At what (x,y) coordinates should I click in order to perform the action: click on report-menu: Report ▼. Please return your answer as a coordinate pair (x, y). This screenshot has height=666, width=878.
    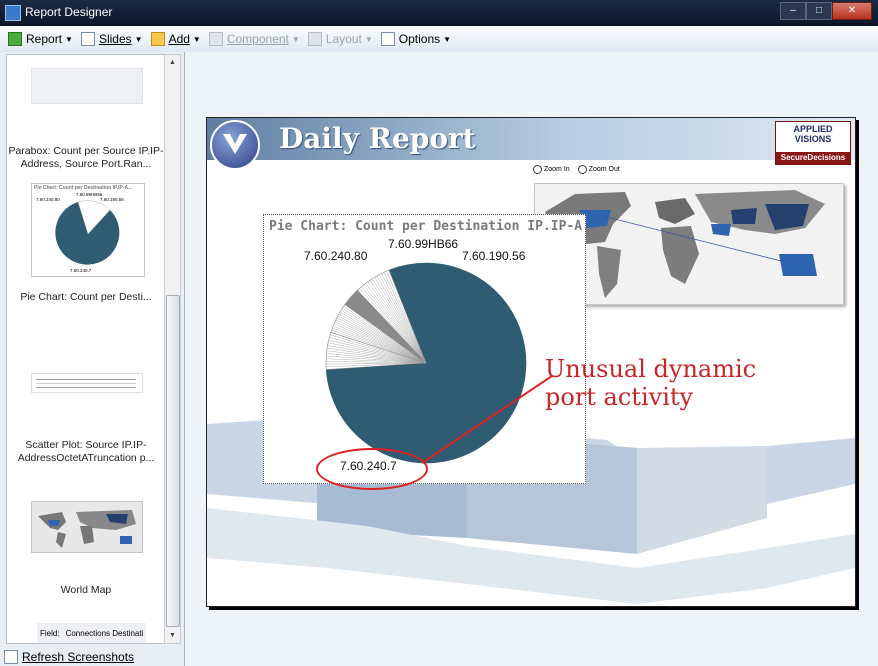
    Looking at the image, I should click on (40, 39).